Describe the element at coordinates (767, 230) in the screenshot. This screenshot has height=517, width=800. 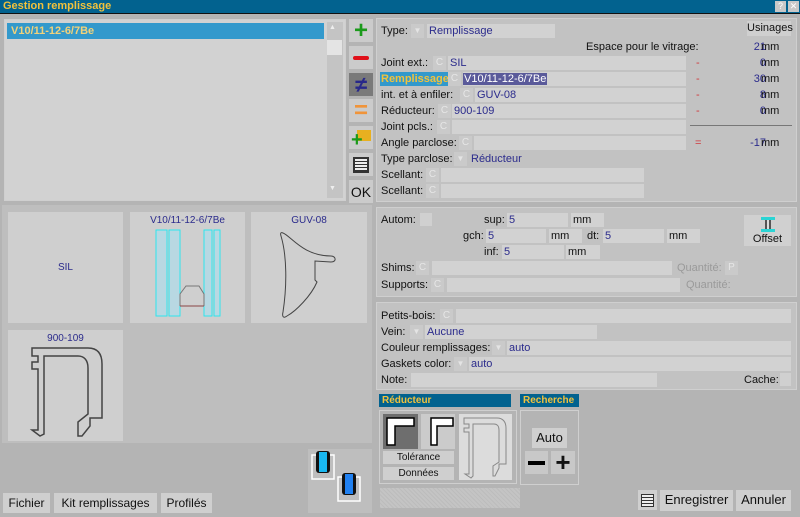
I see `offset-button: Offset` at that location.